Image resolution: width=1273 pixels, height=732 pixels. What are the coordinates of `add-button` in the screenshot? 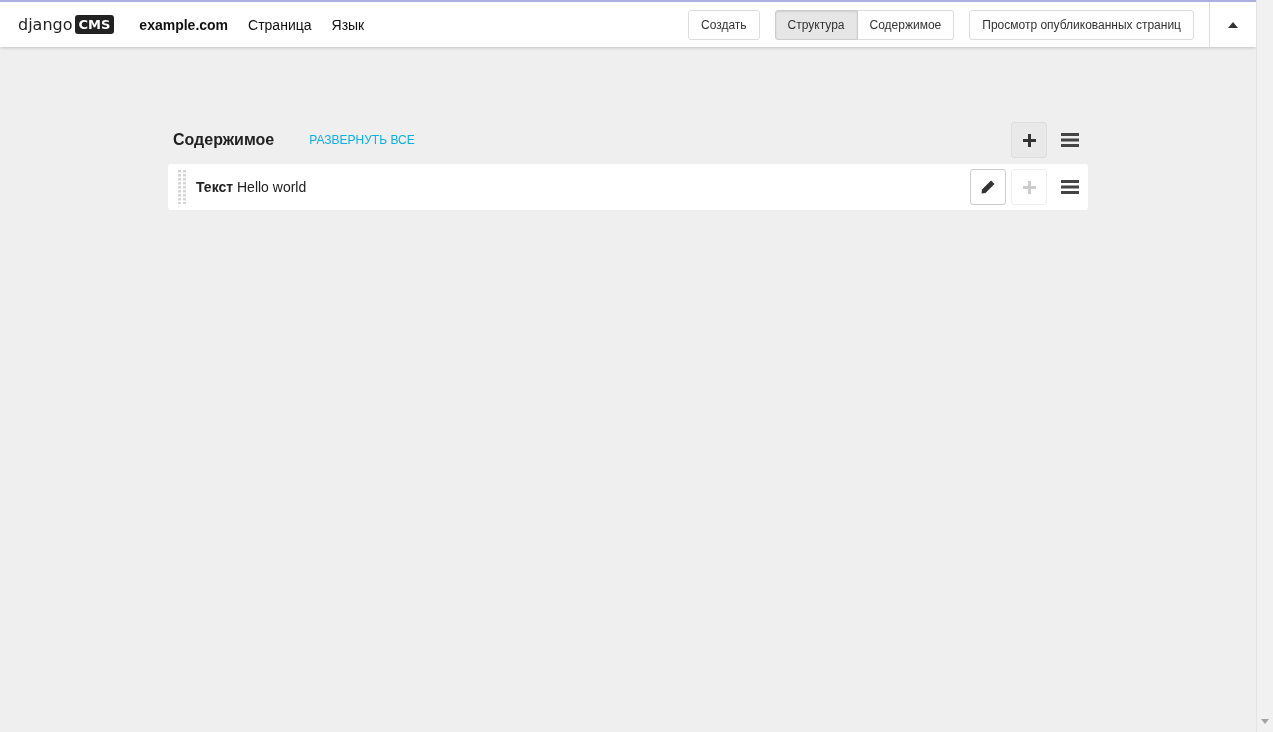 It's located at (1029, 140).